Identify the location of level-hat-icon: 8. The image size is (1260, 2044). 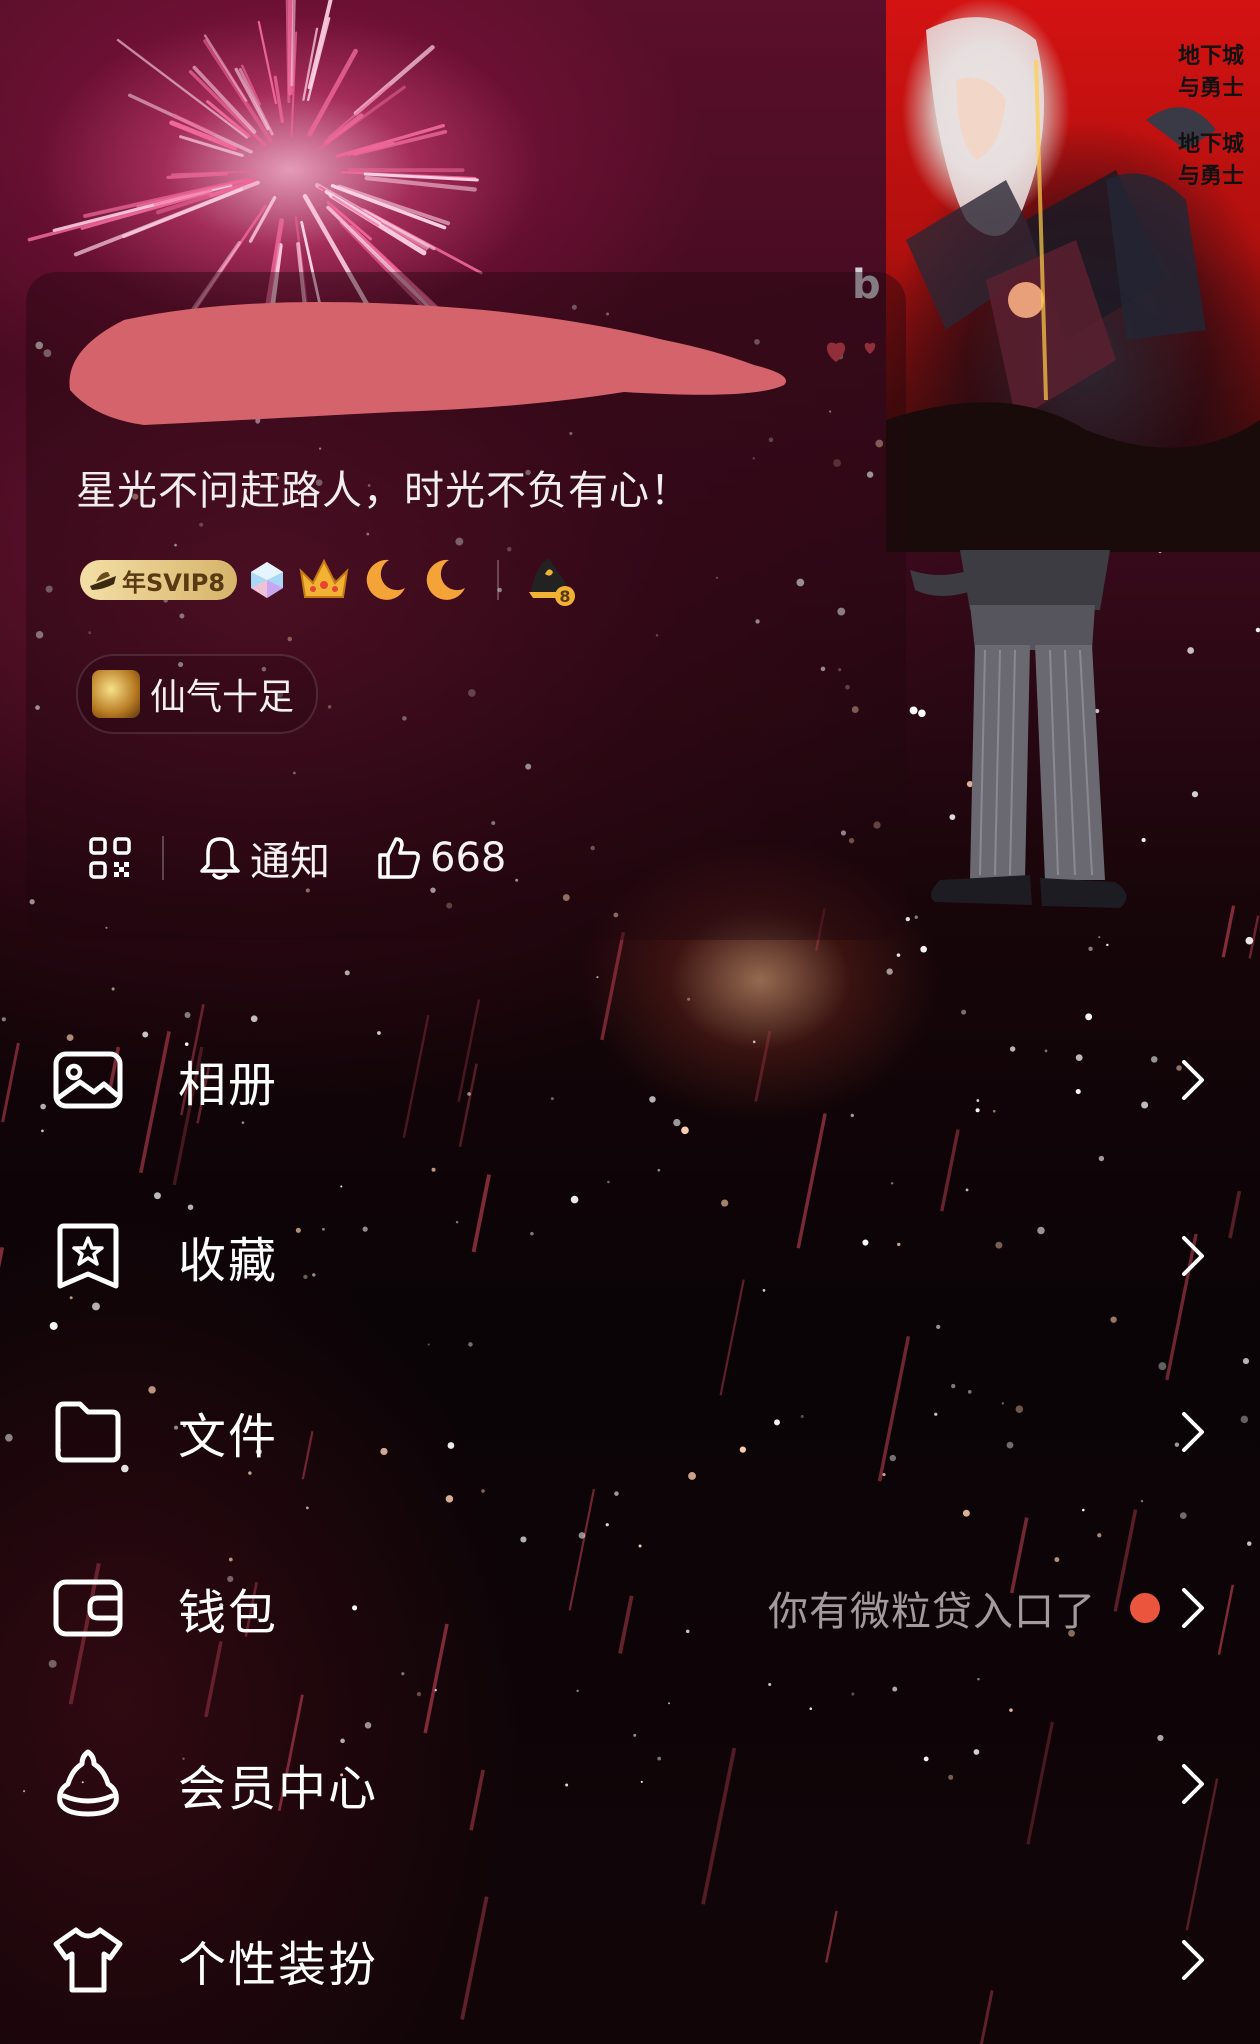
(552, 582).